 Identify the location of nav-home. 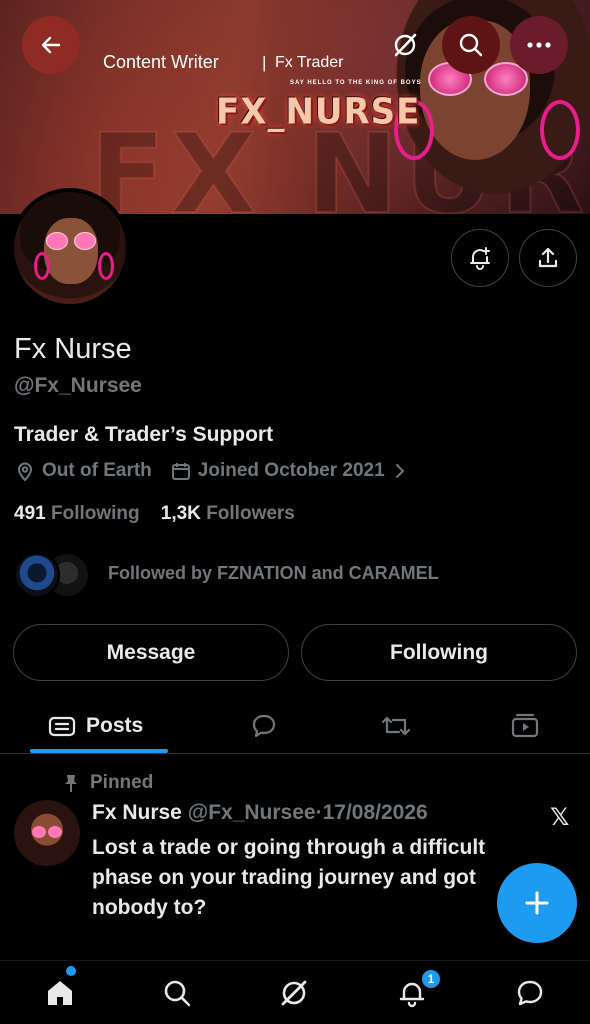
(60, 993).